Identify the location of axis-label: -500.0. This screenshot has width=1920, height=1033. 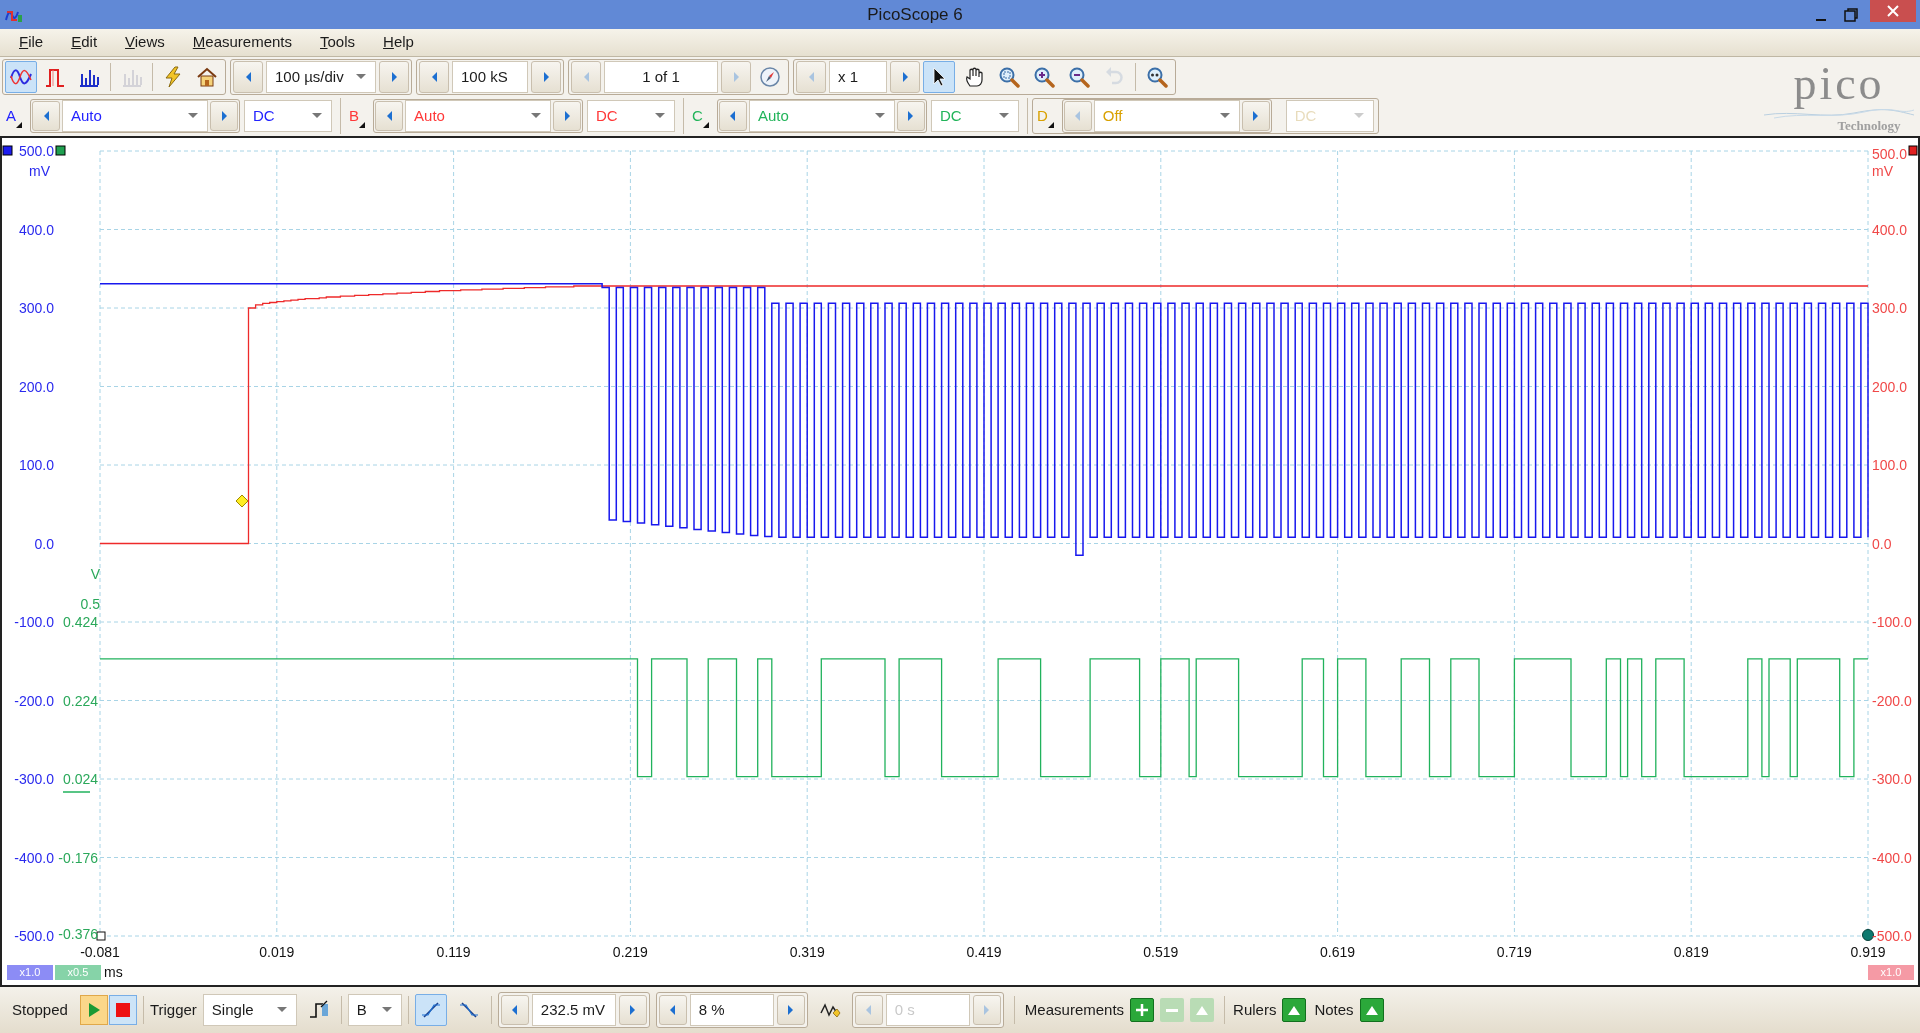
(1892, 936).